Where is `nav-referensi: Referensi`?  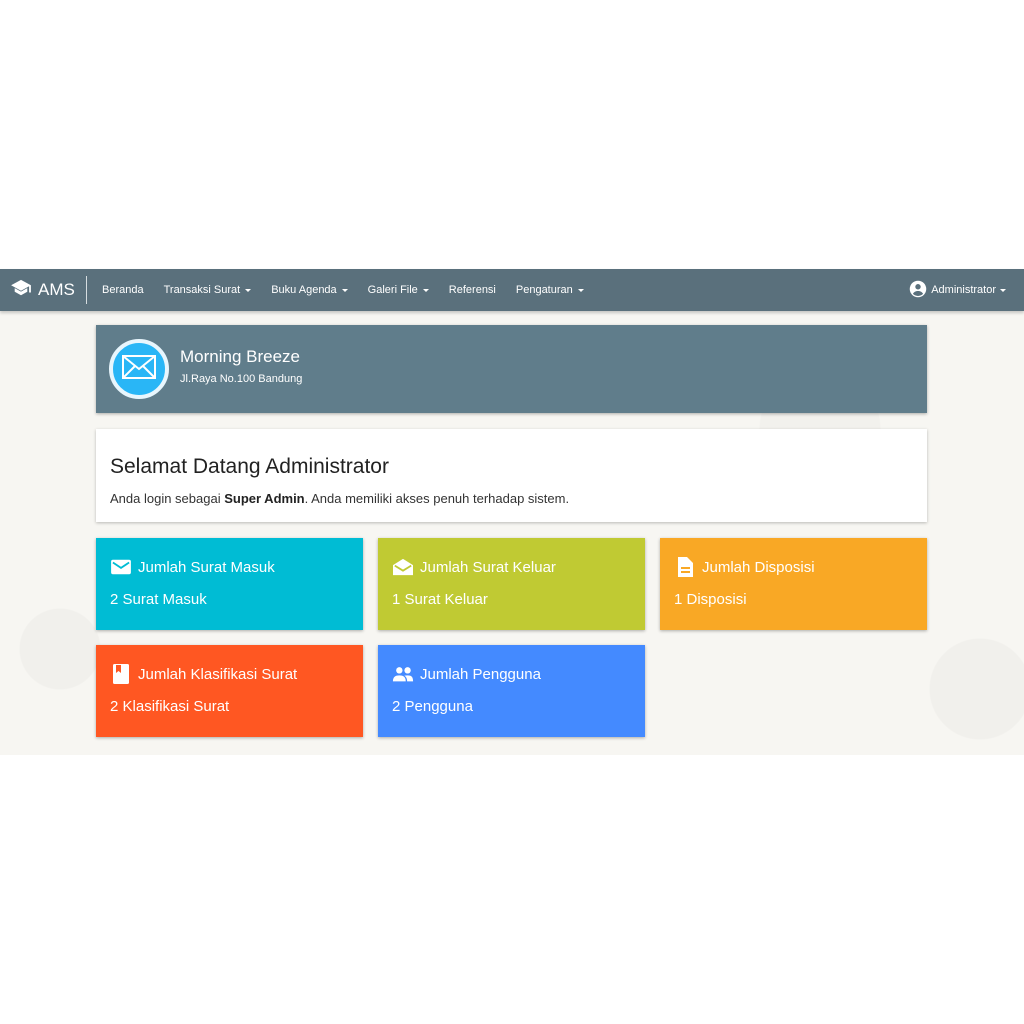
nav-referensi: Referensi is located at coordinates (472, 290).